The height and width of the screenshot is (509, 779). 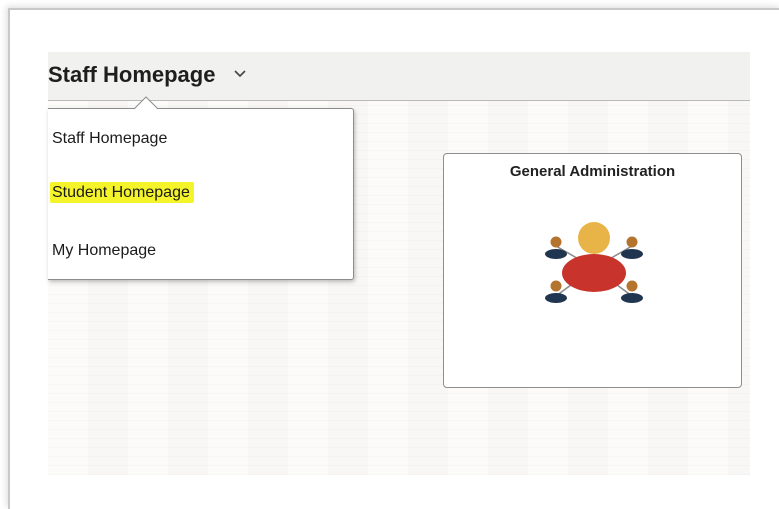 I want to click on people-network-icon, so click(x=594, y=262).